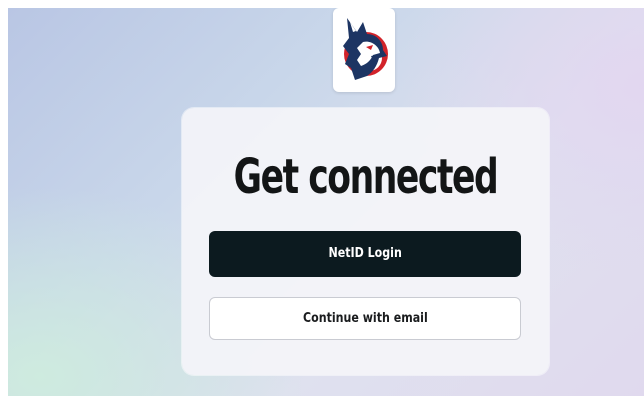 The height and width of the screenshot is (404, 644). I want to click on continue-with-email-label: Continue with email, so click(365, 318).